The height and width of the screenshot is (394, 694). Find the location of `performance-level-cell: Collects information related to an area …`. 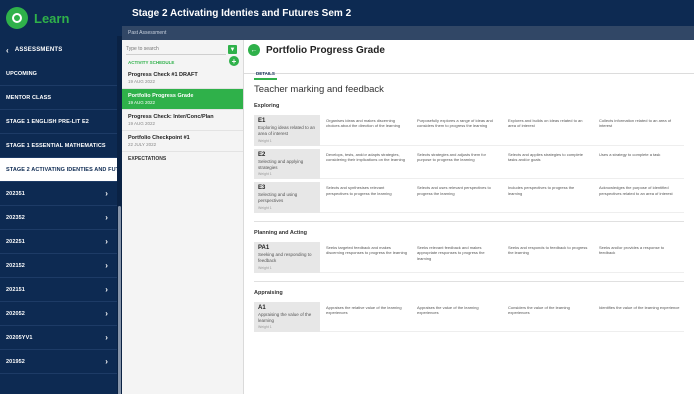

performance-level-cell: Collects information related to an area … is located at coordinates (638, 130).